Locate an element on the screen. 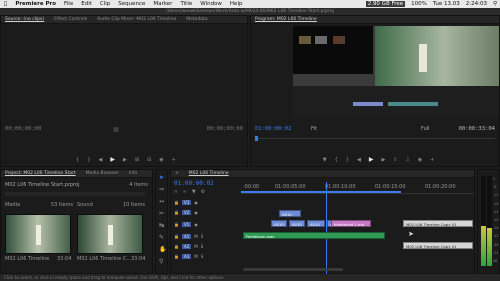 The height and width of the screenshot is (281, 500). drag-video-icon: ▦ is located at coordinates (116, 129).